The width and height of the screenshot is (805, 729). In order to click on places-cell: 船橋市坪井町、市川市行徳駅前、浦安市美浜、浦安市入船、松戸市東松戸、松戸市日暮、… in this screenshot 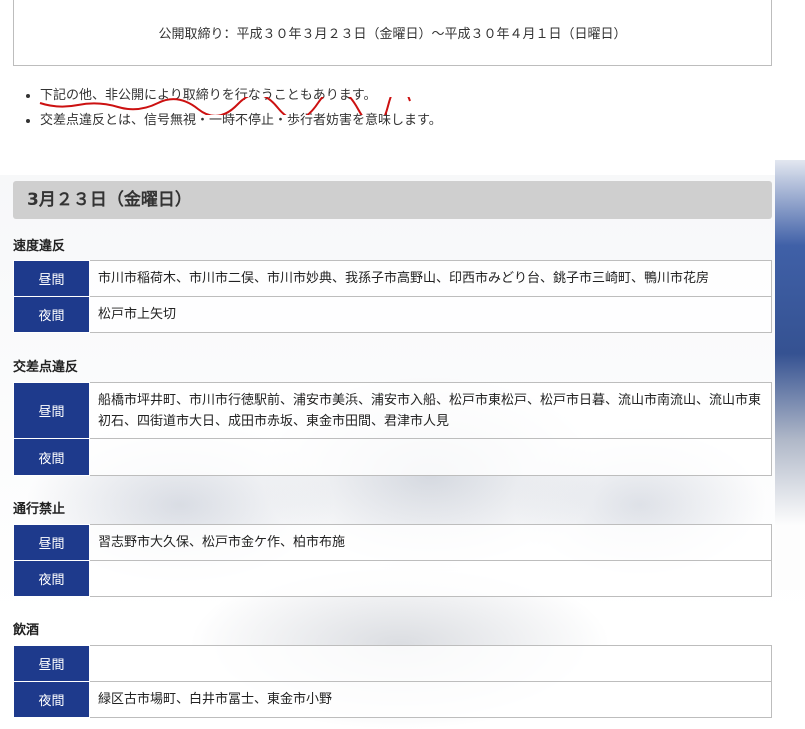, I will do `click(430, 410)`.